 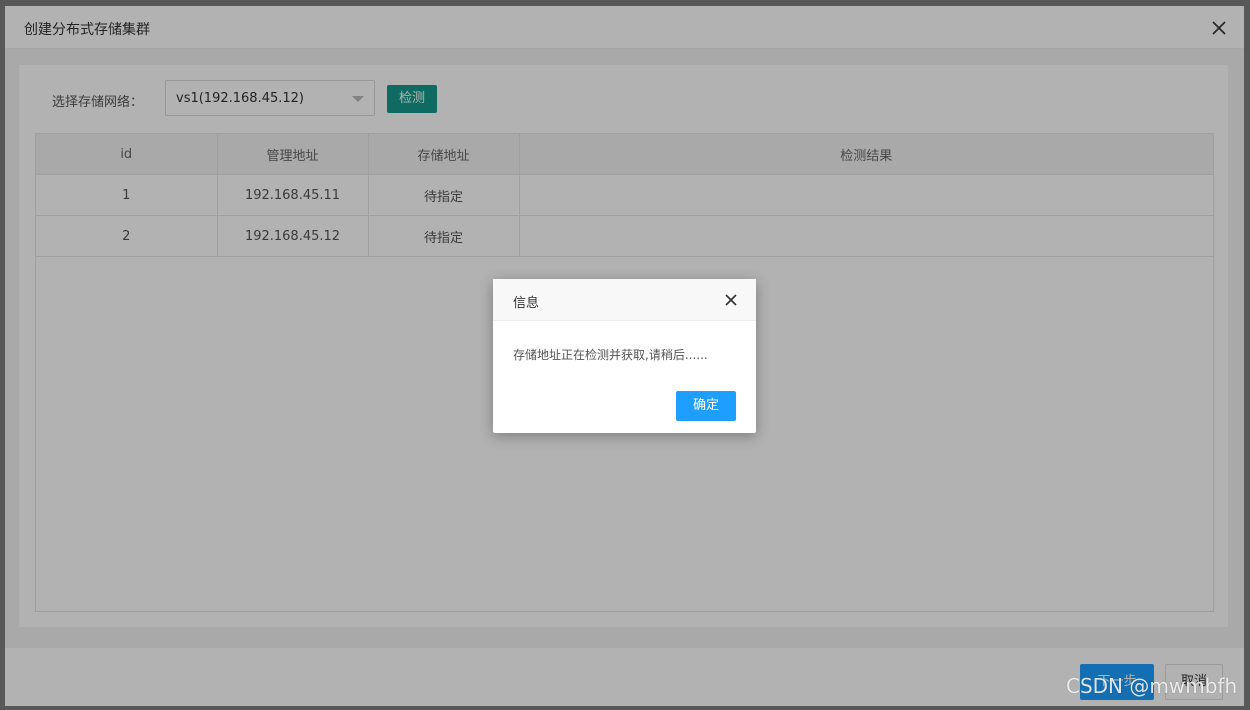 I want to click on message-header: 信息, so click(x=624, y=300).